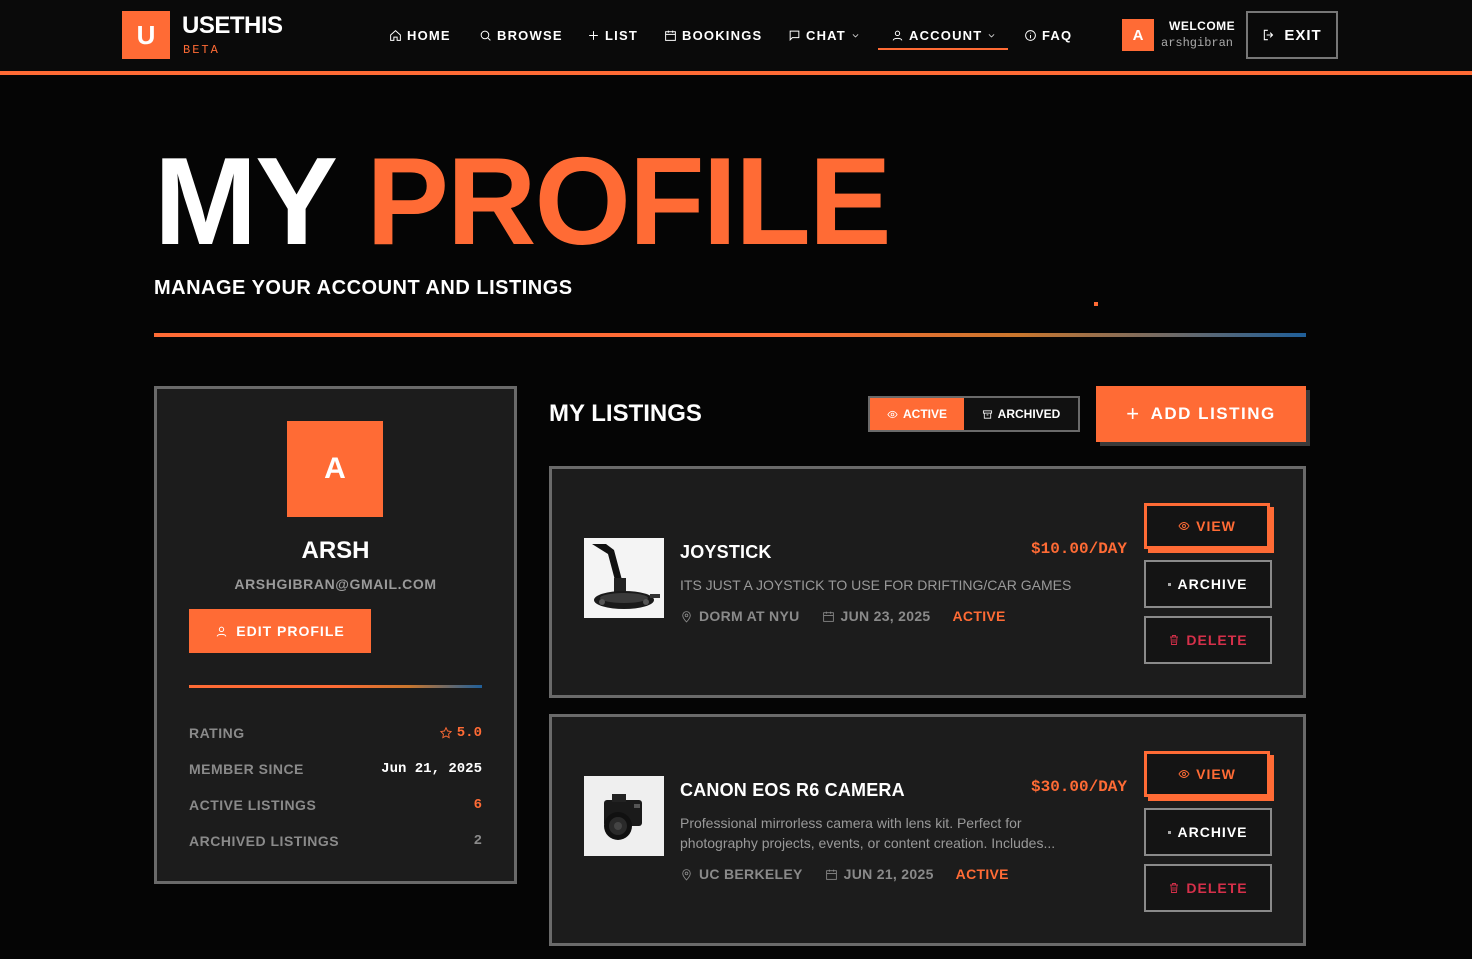 This screenshot has width=1472, height=959. Describe the element at coordinates (290, 631) in the screenshot. I see `edit-profile-label: EDIT PROFILE` at that location.